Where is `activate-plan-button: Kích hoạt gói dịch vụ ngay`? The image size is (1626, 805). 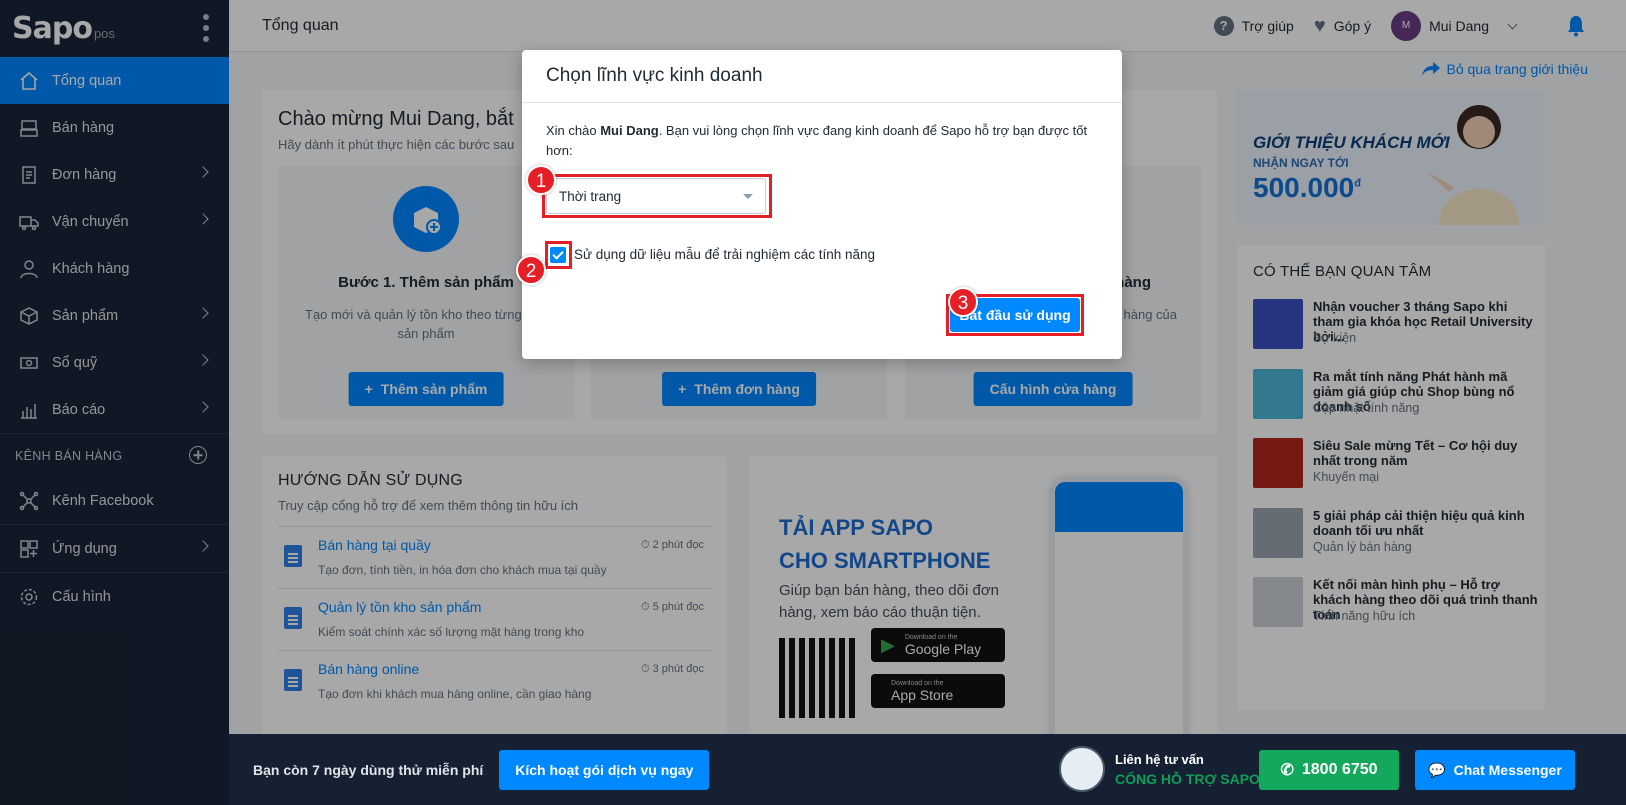 activate-plan-button: Kích hoạt gói dịch vụ ngay is located at coordinates (604, 769).